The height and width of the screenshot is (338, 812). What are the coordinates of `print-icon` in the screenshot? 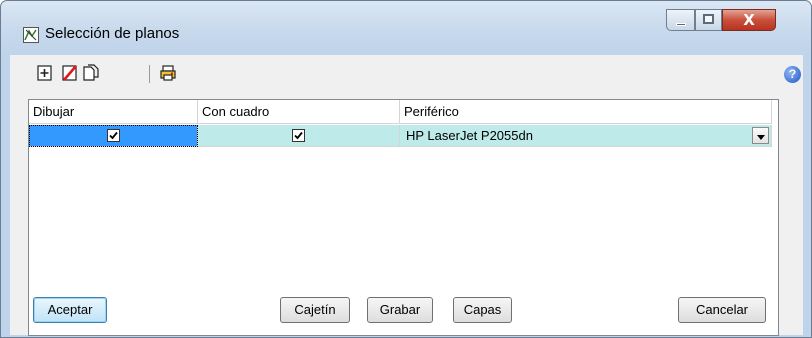 It's located at (168, 73).